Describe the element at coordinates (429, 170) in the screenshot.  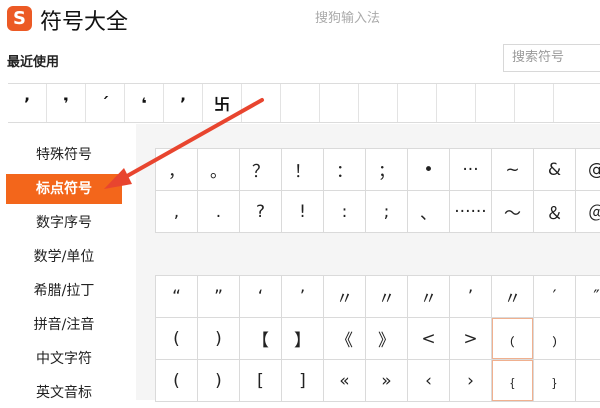
I see `symbol-cell: •` at that location.